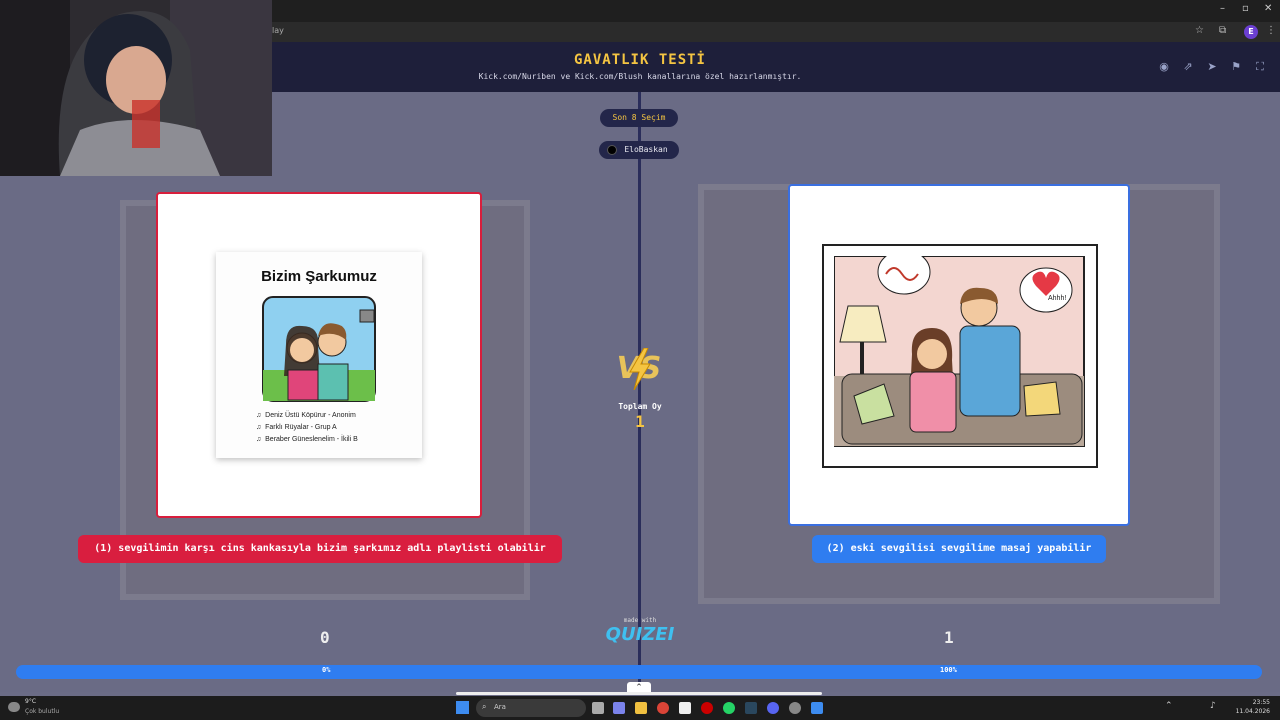 Image resolution: width=1280 pixels, height=720 pixels. Describe the element at coordinates (531, 708) in the screenshot. I see `taskbar-search: ⌕ Ara` at that location.